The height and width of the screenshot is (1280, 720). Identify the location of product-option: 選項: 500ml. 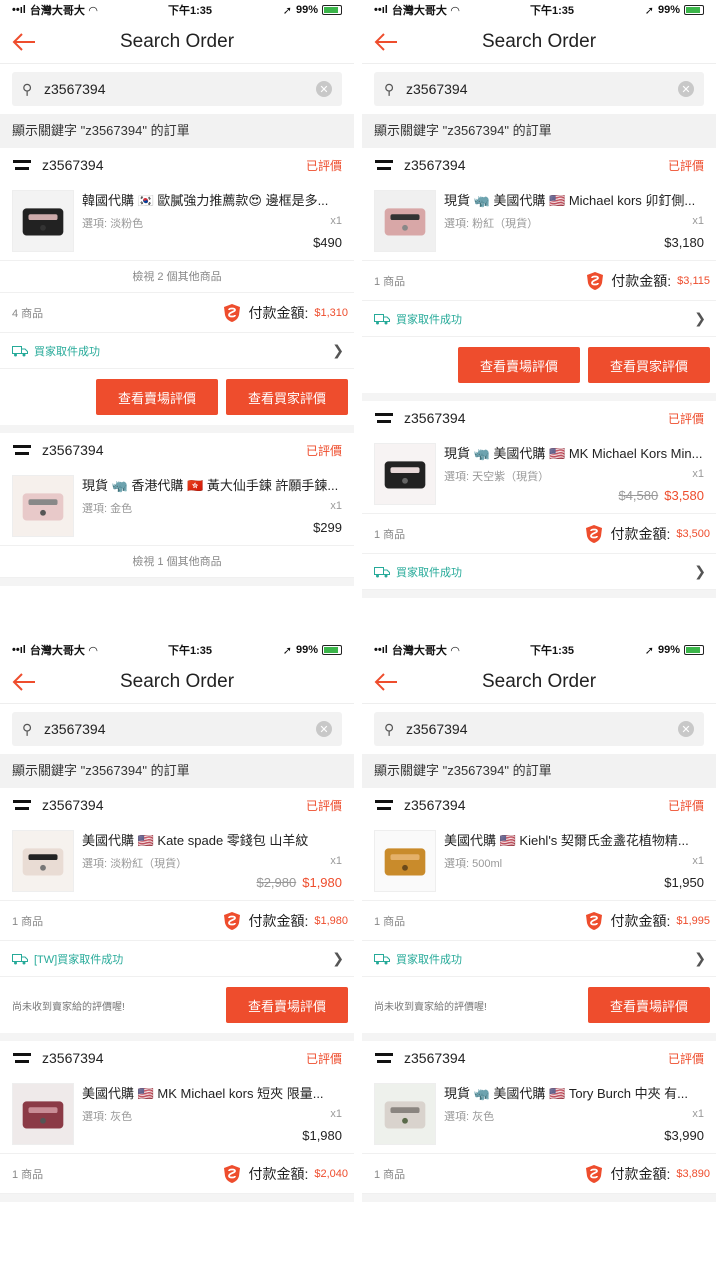
(473, 864).